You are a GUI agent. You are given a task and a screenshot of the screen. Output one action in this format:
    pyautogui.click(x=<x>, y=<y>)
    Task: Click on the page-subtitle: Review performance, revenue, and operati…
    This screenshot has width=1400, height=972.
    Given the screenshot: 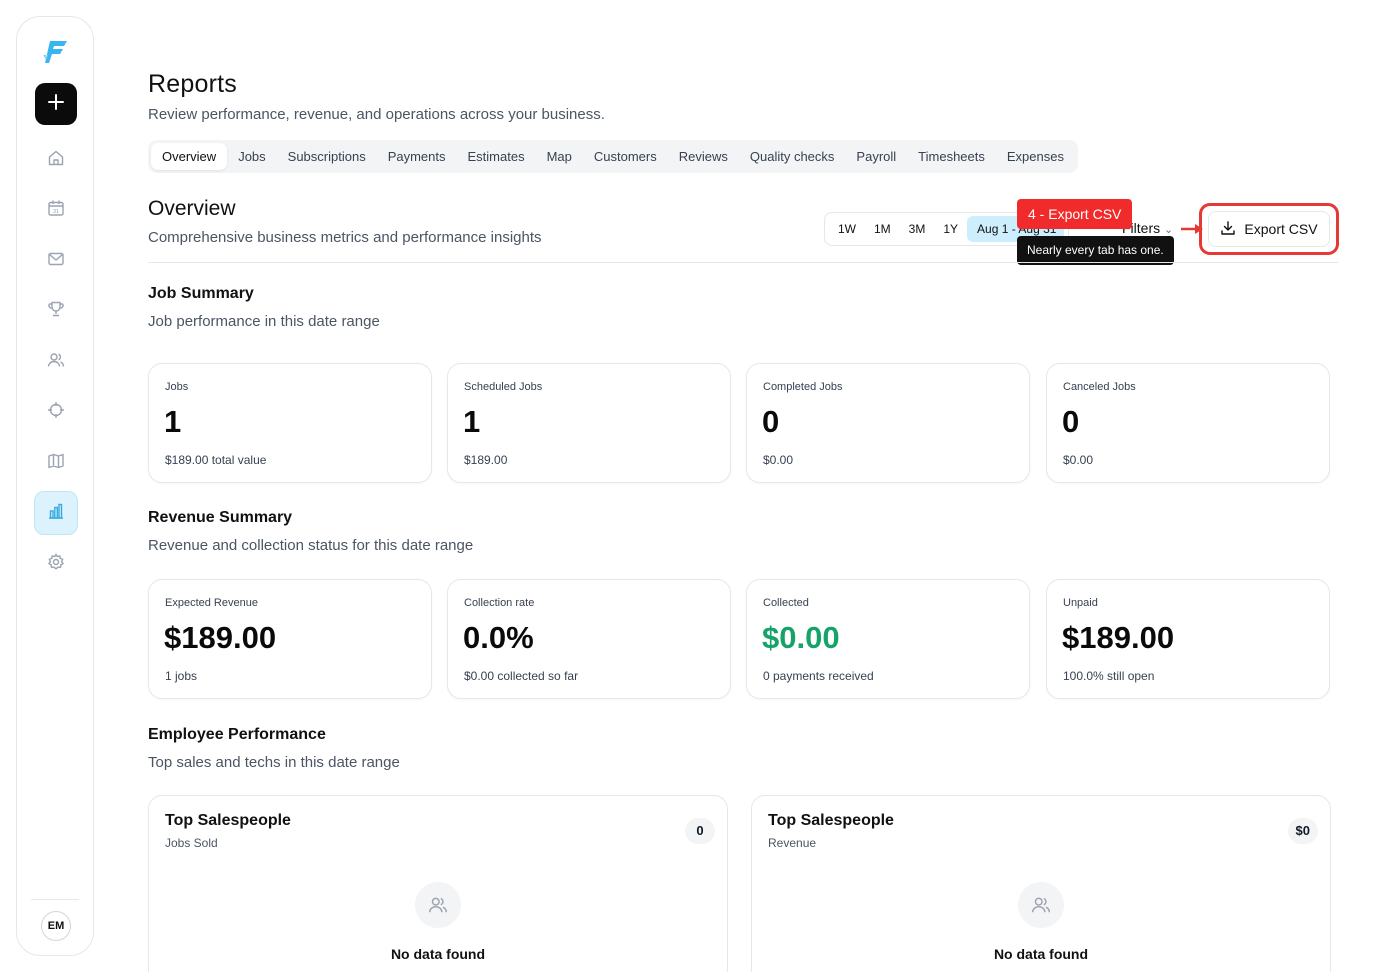 What is the action you would take?
    pyautogui.click(x=376, y=114)
    